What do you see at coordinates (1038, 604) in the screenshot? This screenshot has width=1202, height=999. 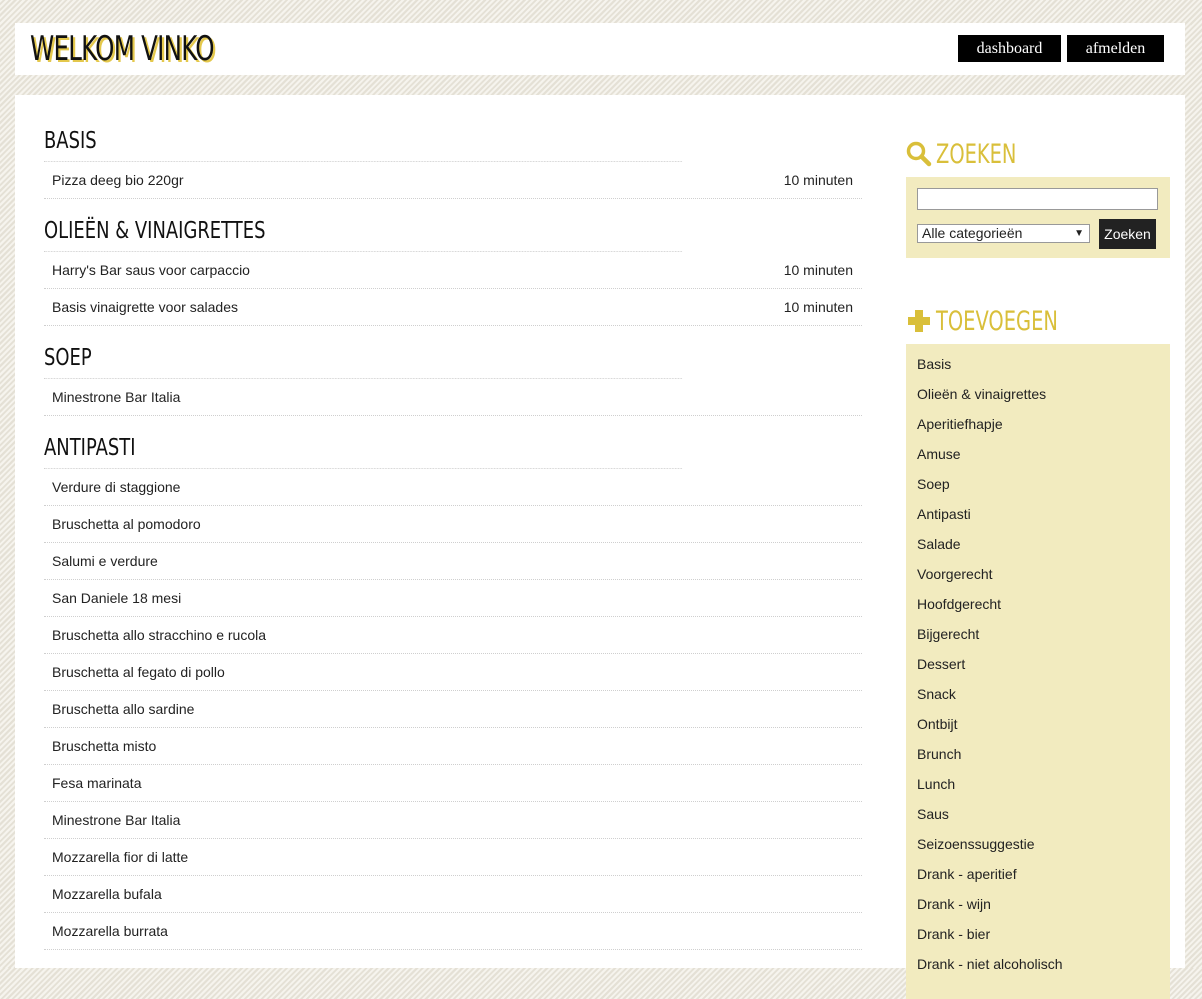 I see `add-category-item: Hoofdgerecht` at bounding box center [1038, 604].